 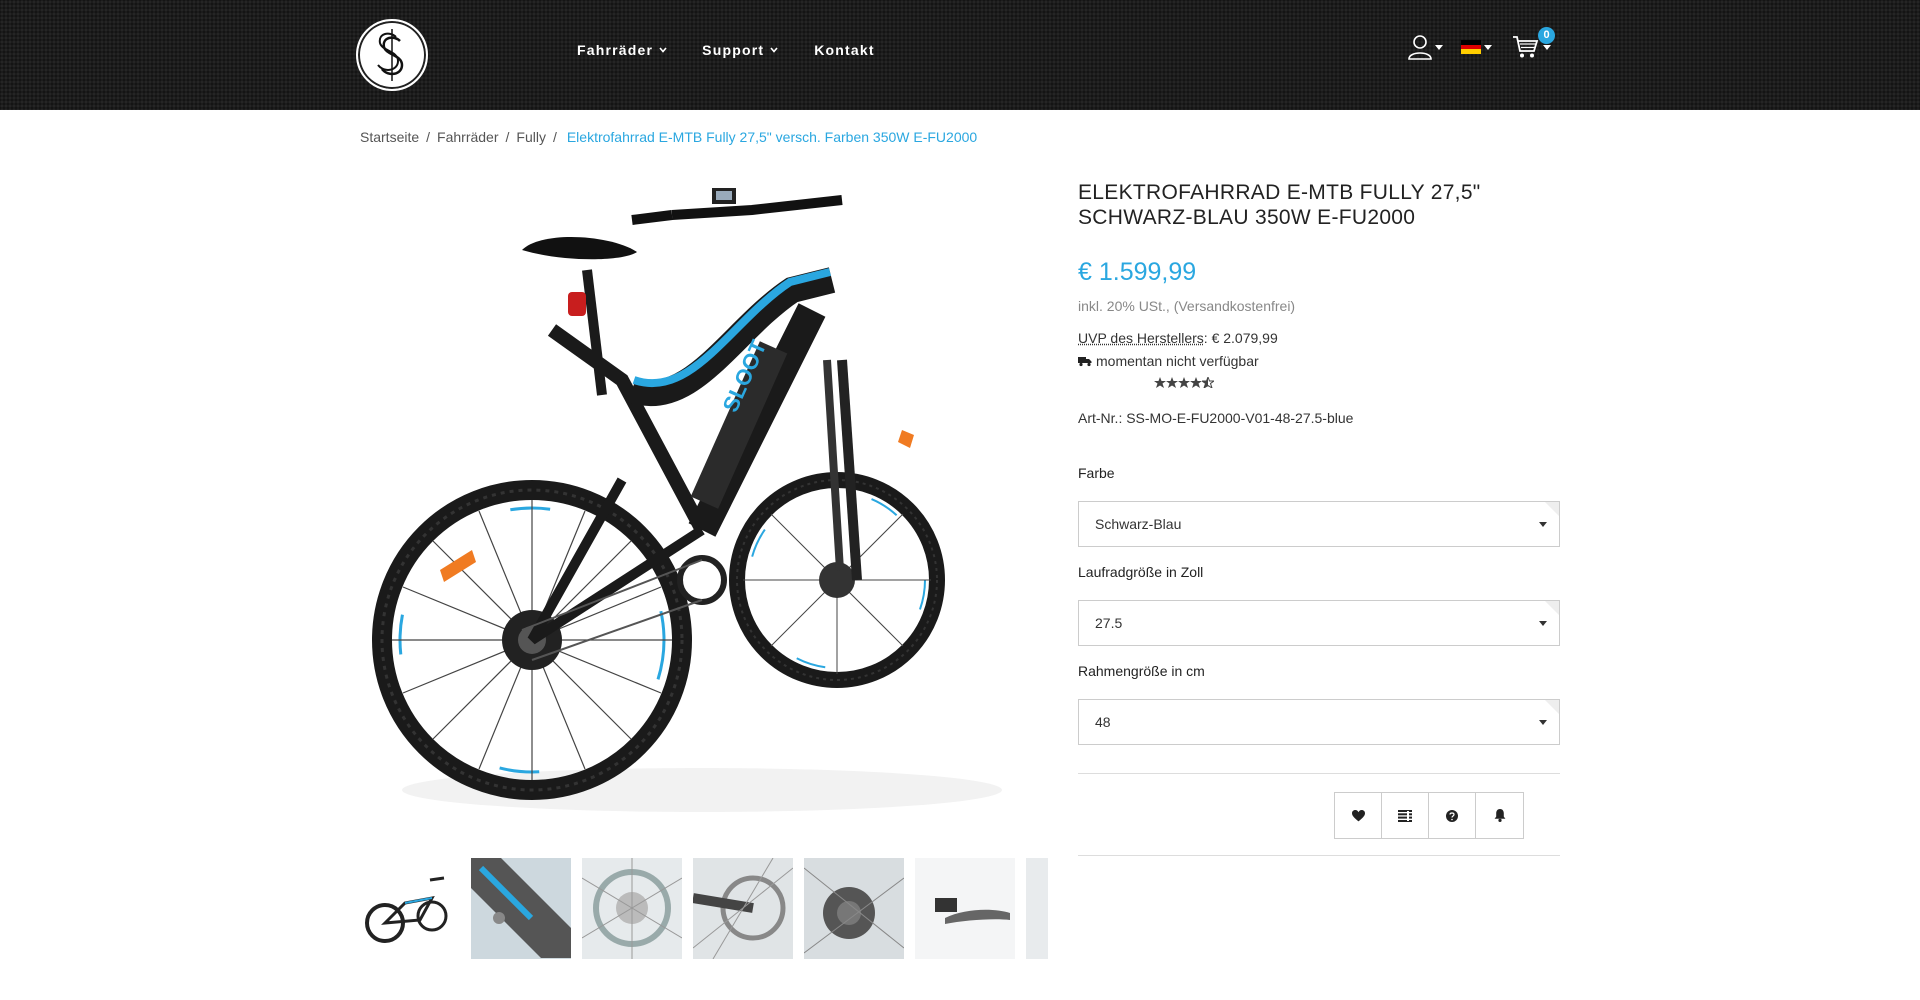 I want to click on availability-text: momentan nicht verfügbar, so click(x=1177, y=361).